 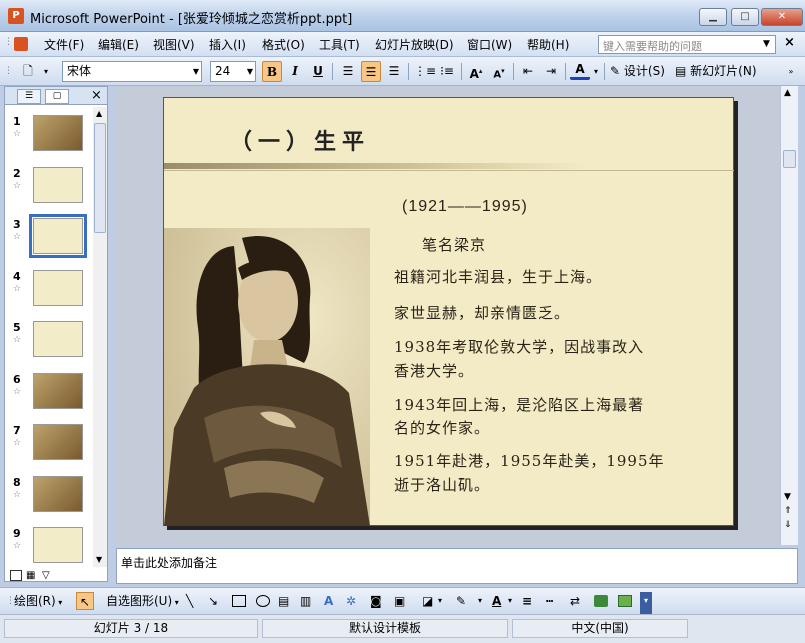 What do you see at coordinates (457, 566) in the screenshot?
I see `notes-pane: 单击此处添加备注` at bounding box center [457, 566].